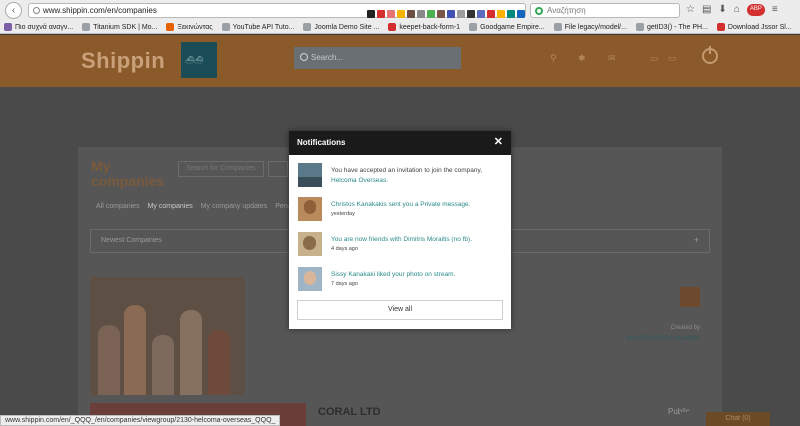  What do you see at coordinates (13, 10) in the screenshot?
I see `back-icon: ‹` at bounding box center [13, 10].